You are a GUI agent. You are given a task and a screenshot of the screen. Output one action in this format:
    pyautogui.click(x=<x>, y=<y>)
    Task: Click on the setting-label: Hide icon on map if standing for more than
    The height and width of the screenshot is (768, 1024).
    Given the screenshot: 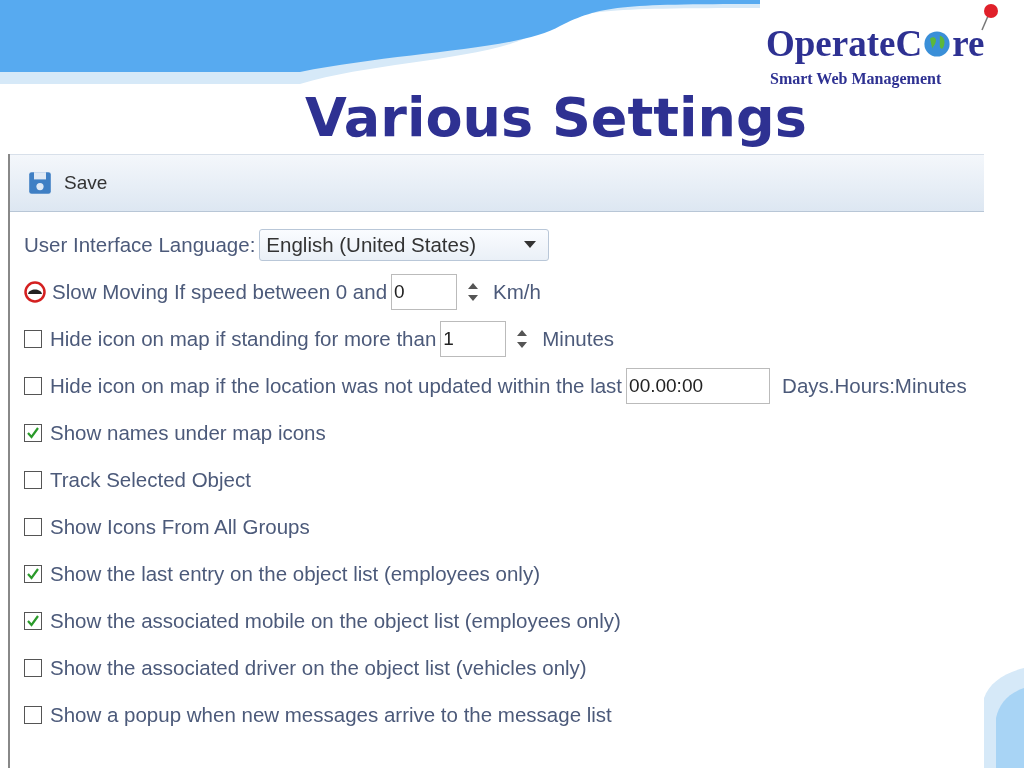 What is the action you would take?
    pyautogui.click(x=243, y=338)
    